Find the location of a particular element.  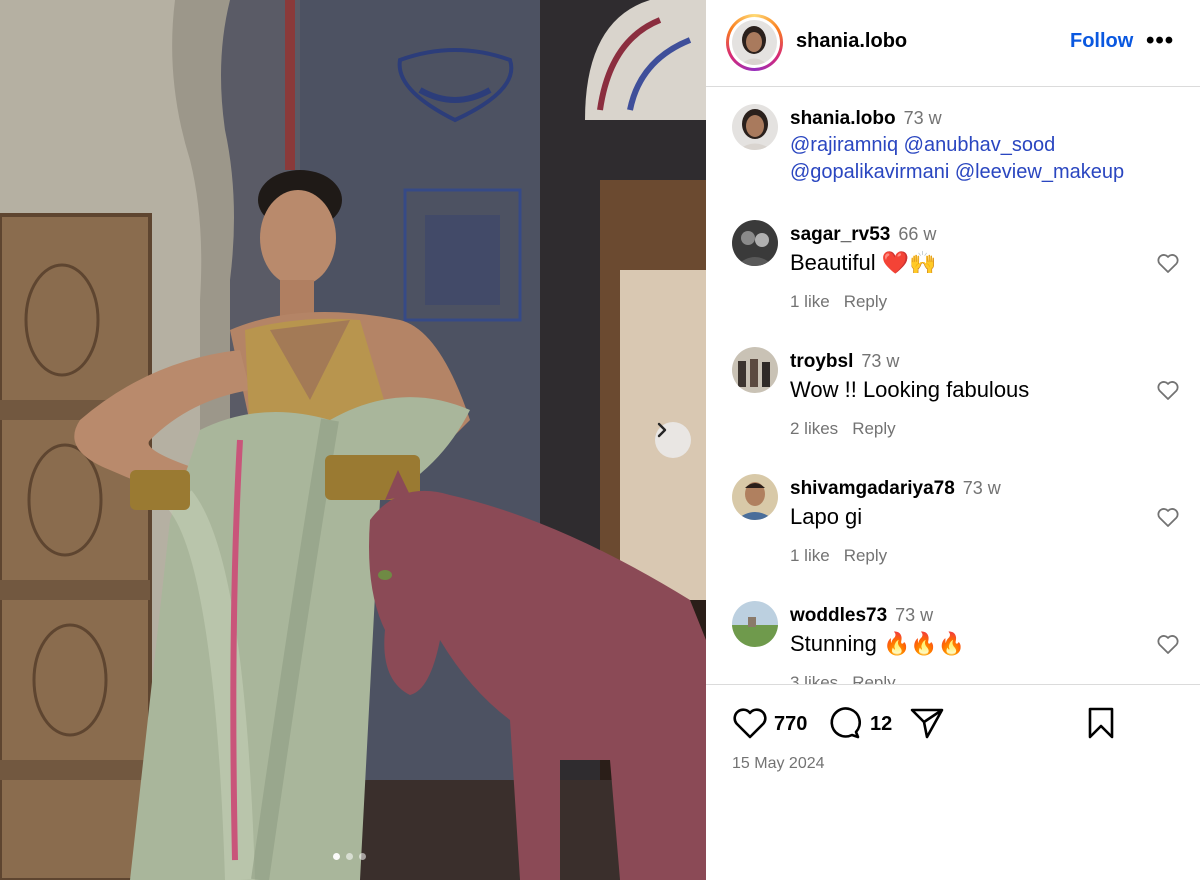

comment-likes: 2 likes is located at coordinates (814, 428).